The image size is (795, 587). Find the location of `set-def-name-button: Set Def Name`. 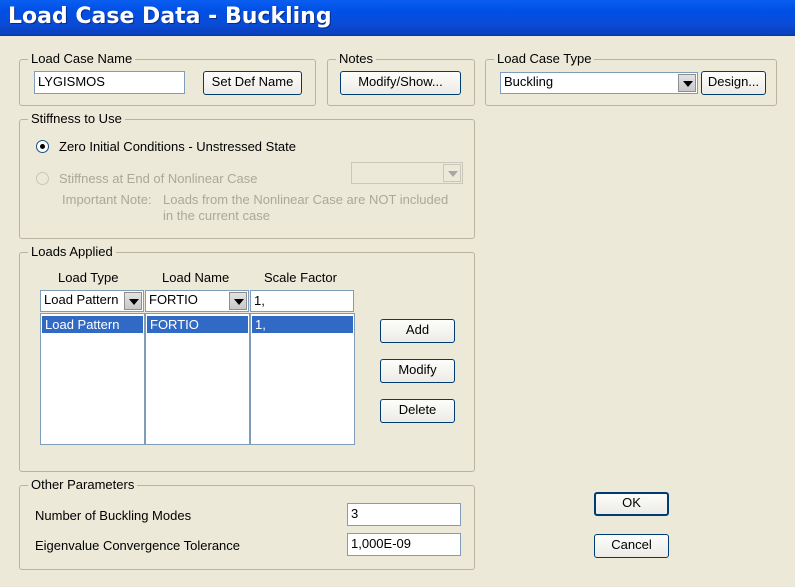

set-def-name-button: Set Def Name is located at coordinates (252, 83).